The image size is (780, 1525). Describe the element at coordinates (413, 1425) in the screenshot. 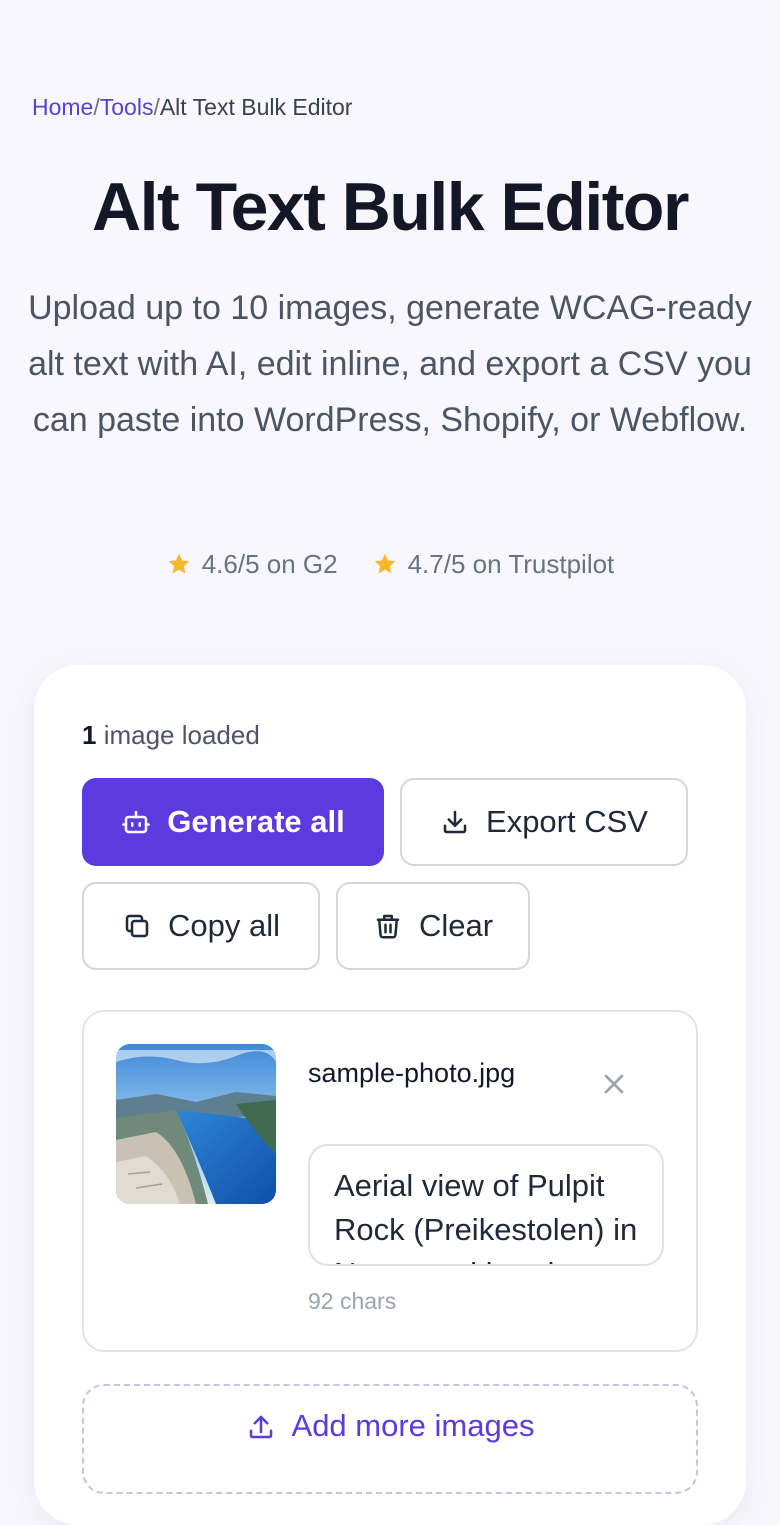

I see `add-more-label: Add more images` at that location.